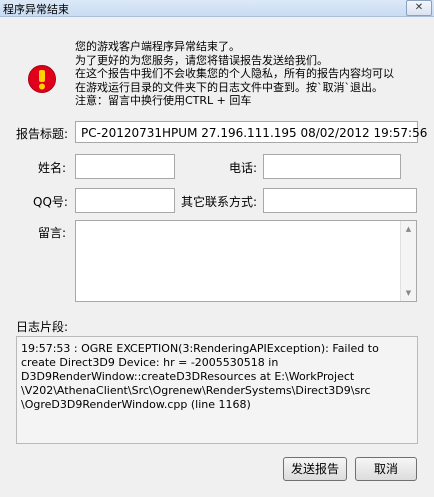 The width and height of the screenshot is (434, 497). What do you see at coordinates (42, 327) in the screenshot?
I see `log-label: 日志片段:` at bounding box center [42, 327].